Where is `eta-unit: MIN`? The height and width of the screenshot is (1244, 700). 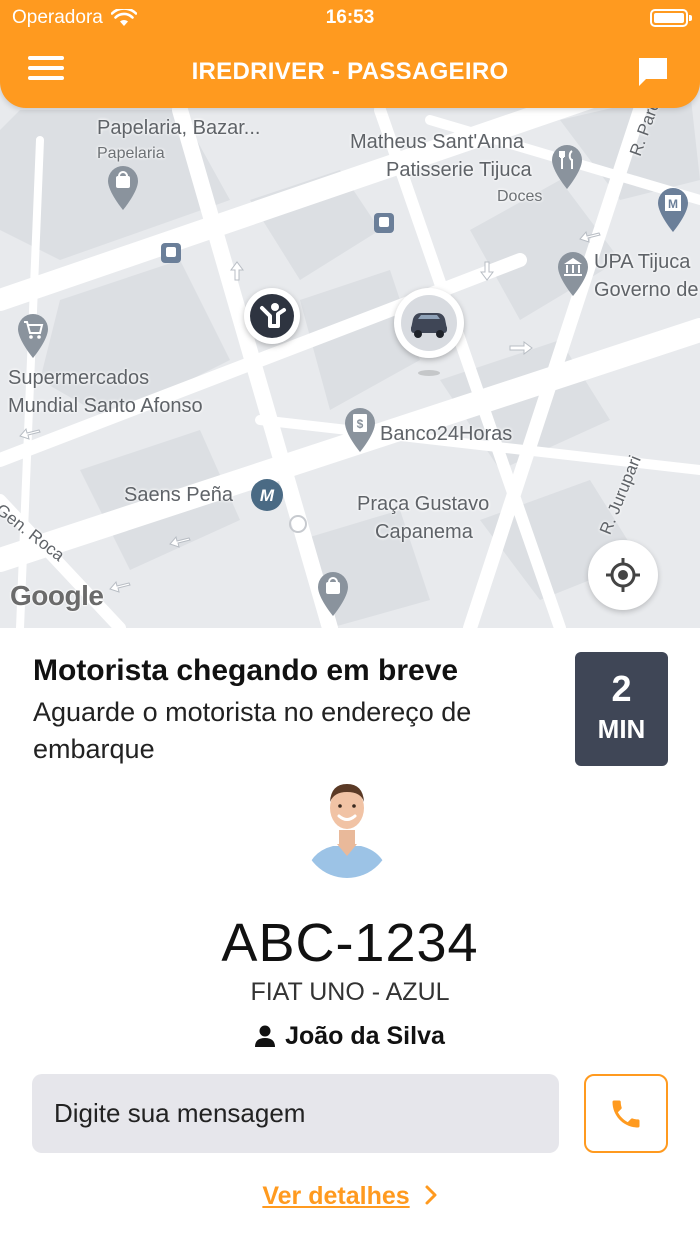
eta-unit: MIN is located at coordinates (621, 729).